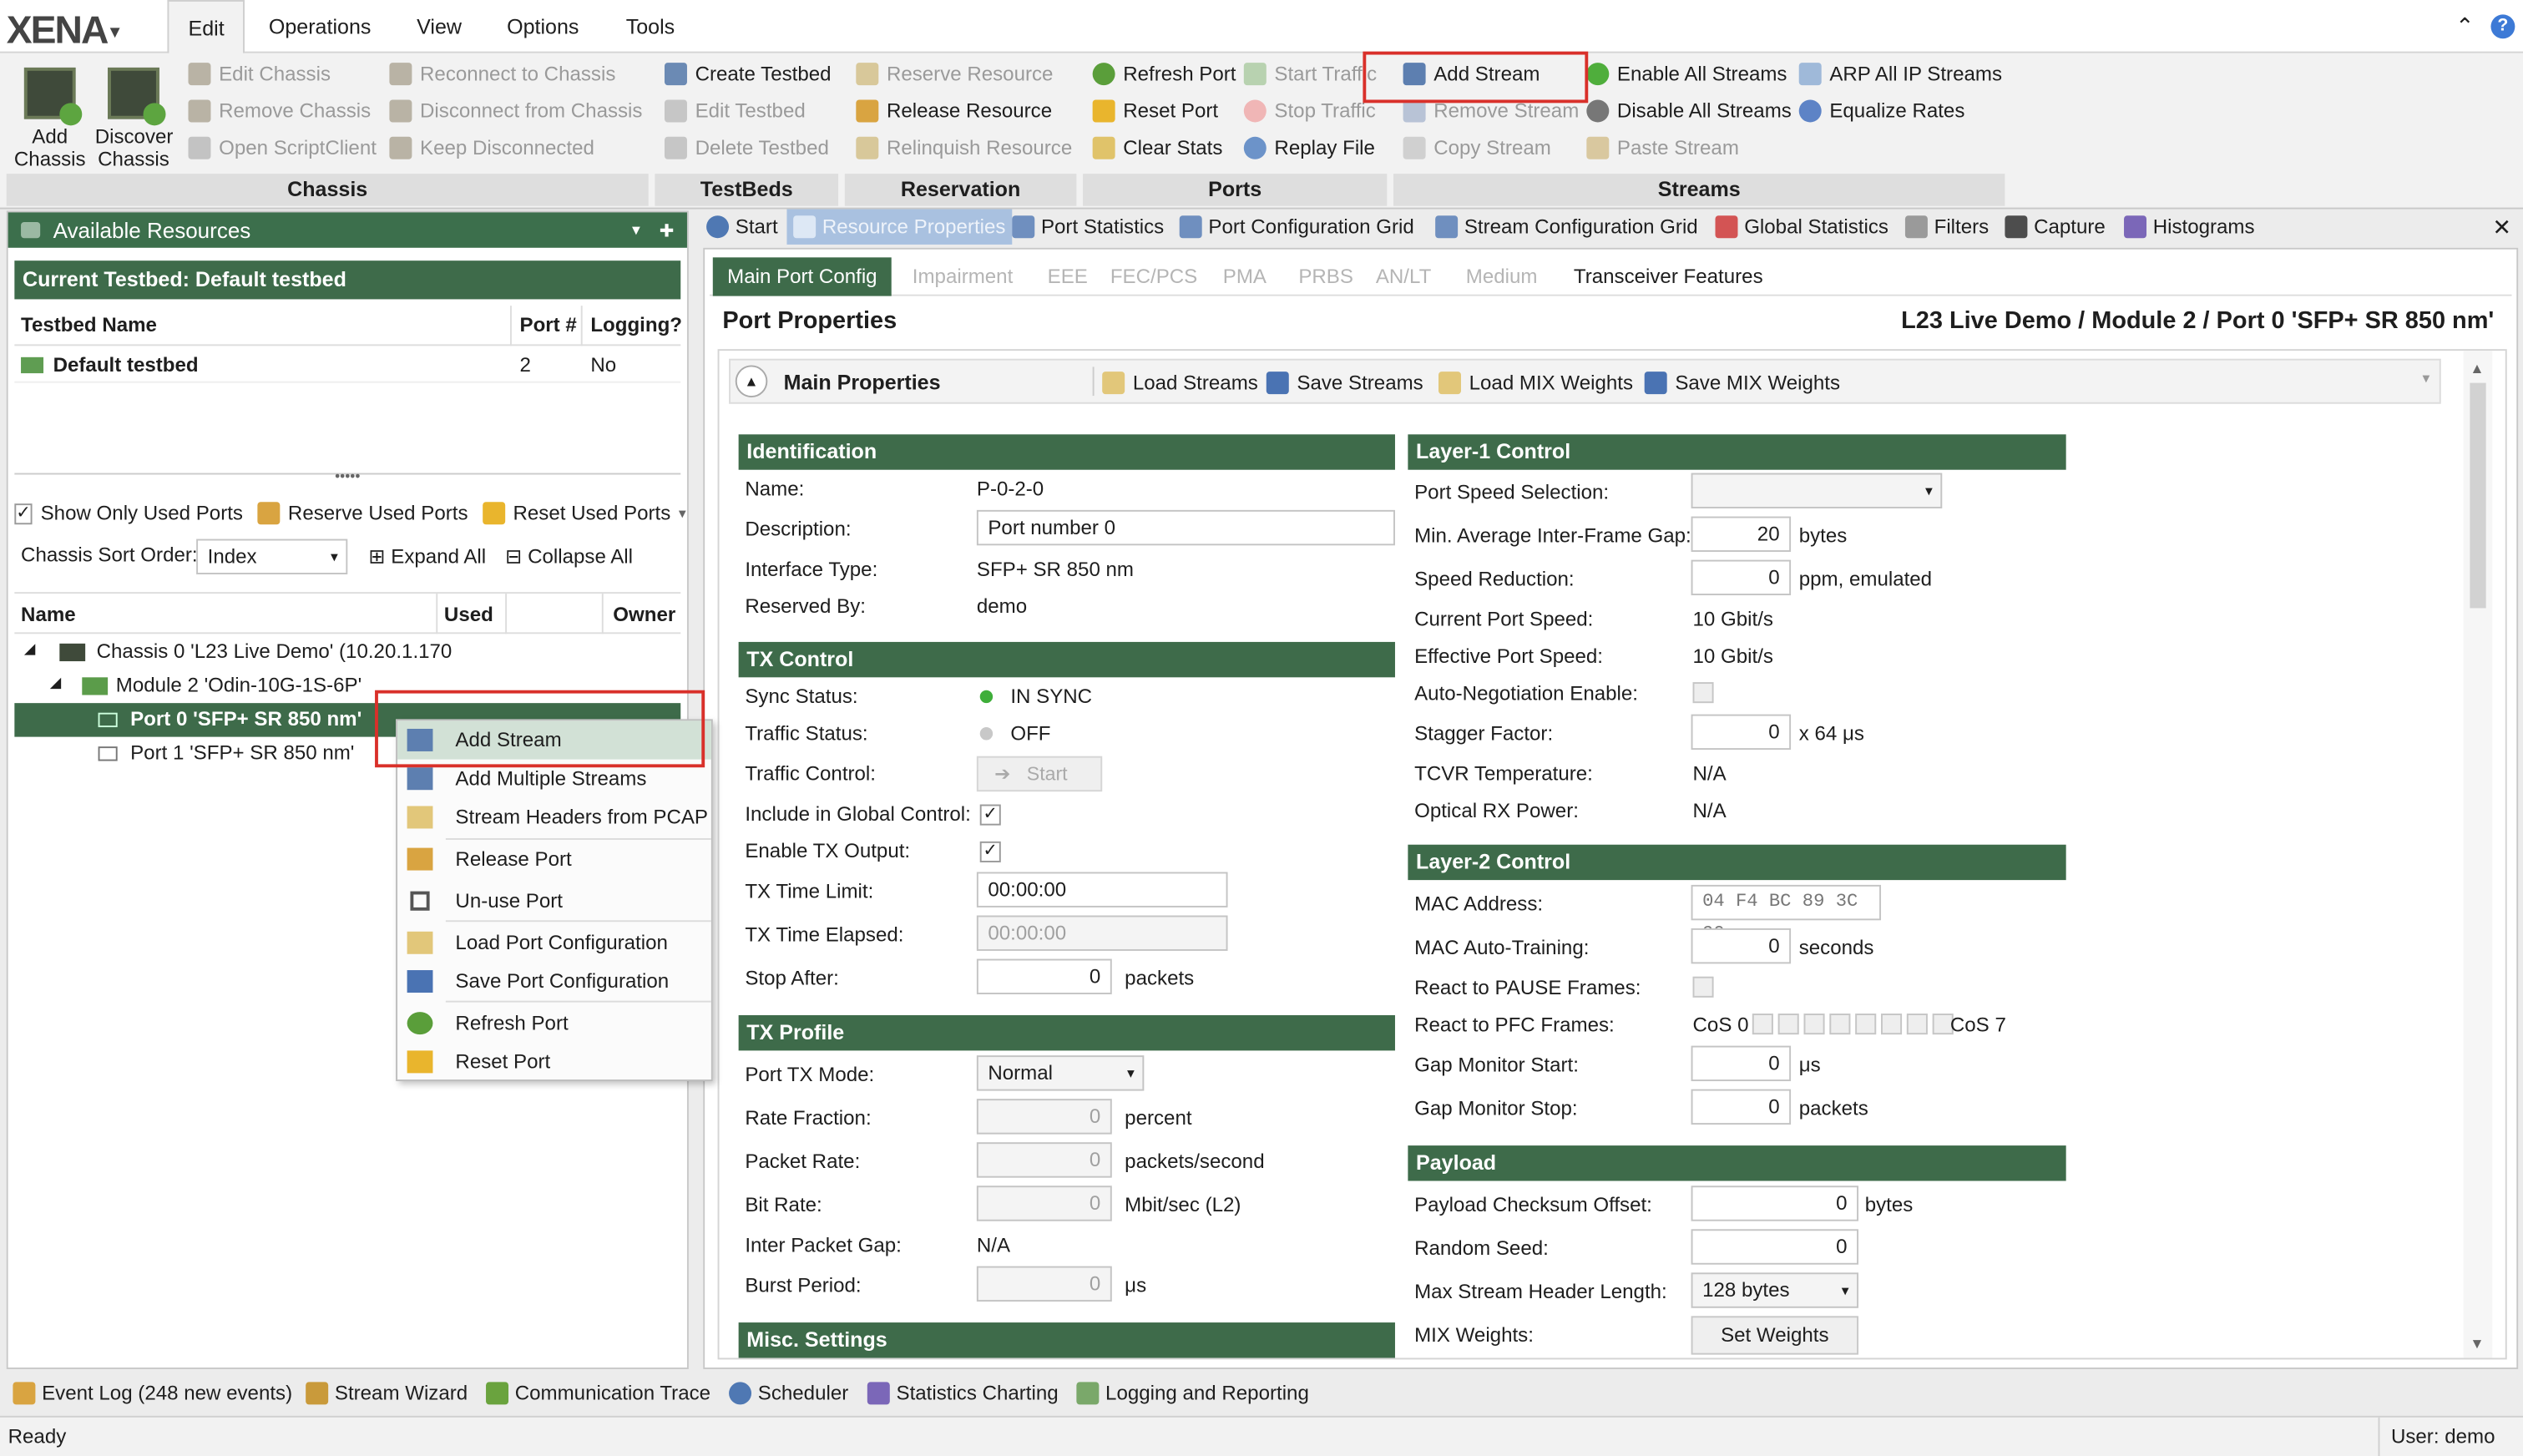 The image size is (2523, 1456). What do you see at coordinates (963, 1393) in the screenshot?
I see `tab-statistics-charting: Statistics Charting` at bounding box center [963, 1393].